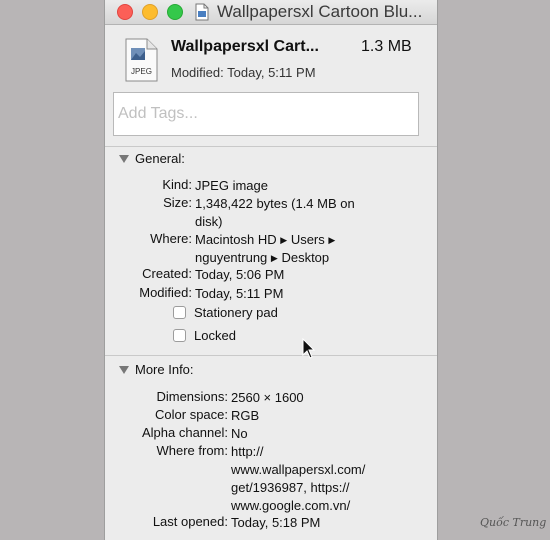 This screenshot has height=540, width=550. Describe the element at coordinates (192, 396) in the screenshot. I see `dimensions-label: Dimensions:` at that location.